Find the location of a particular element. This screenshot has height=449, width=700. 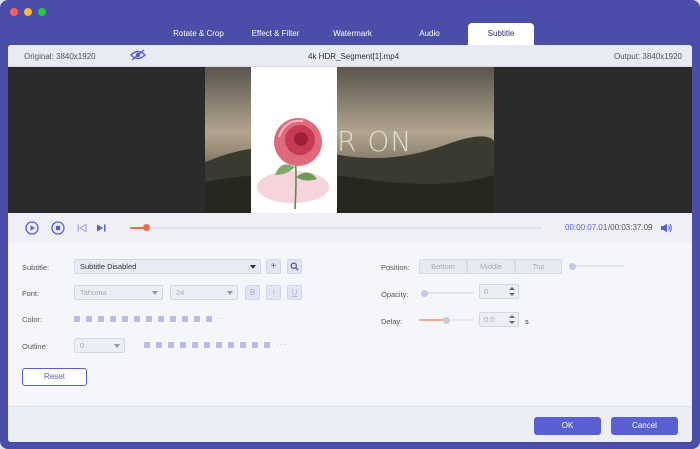

more-colors-icon: ··· is located at coordinates (223, 318).